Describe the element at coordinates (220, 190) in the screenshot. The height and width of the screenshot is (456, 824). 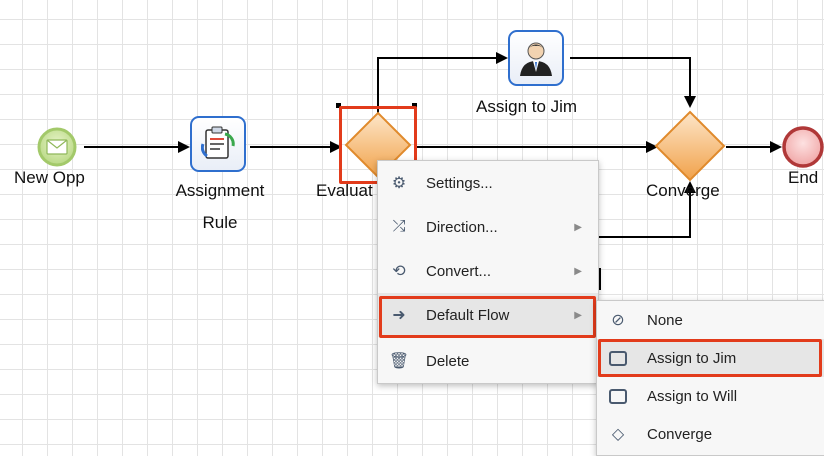
I see `assignment-label-line1: Assignment` at that location.